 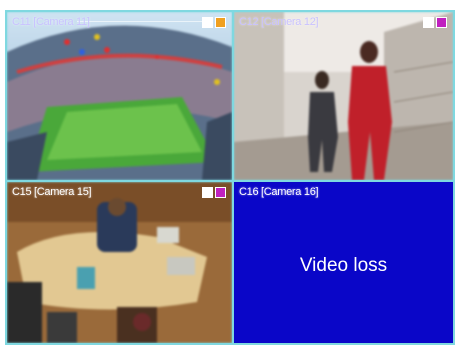 What do you see at coordinates (139, 21) in the screenshot?
I see `overlay-line` at bounding box center [139, 21].